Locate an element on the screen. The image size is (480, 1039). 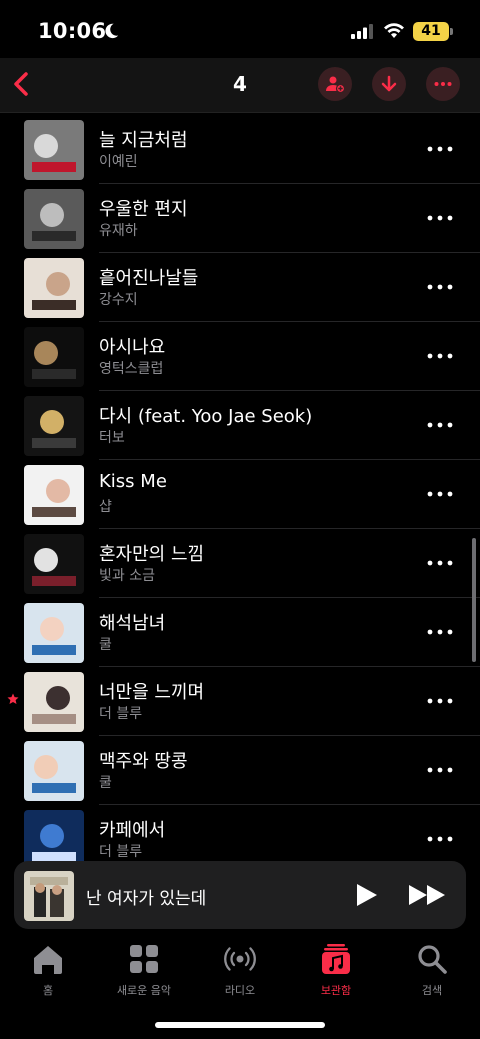
now-playing-title: 난 여자가 있는데 is located at coordinates (146, 899).